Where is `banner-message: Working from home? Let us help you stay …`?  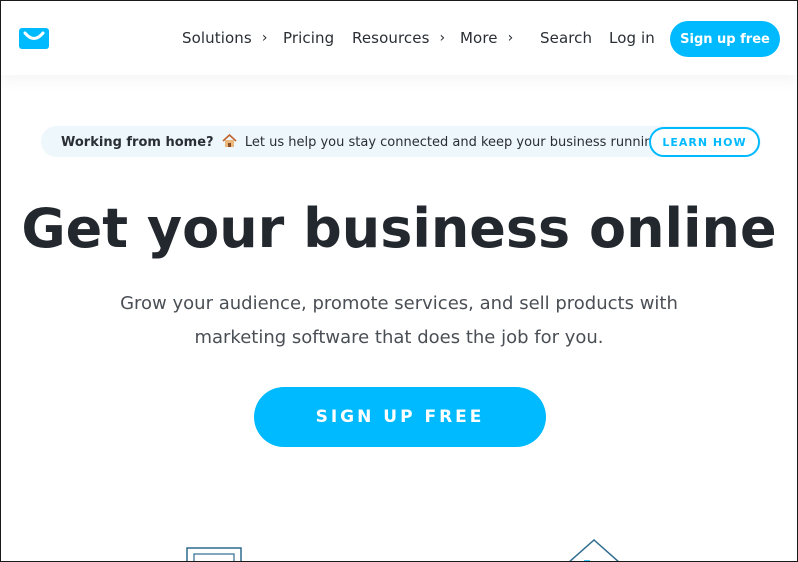 banner-message: Working from home? Let us help you stay … is located at coordinates (363, 142).